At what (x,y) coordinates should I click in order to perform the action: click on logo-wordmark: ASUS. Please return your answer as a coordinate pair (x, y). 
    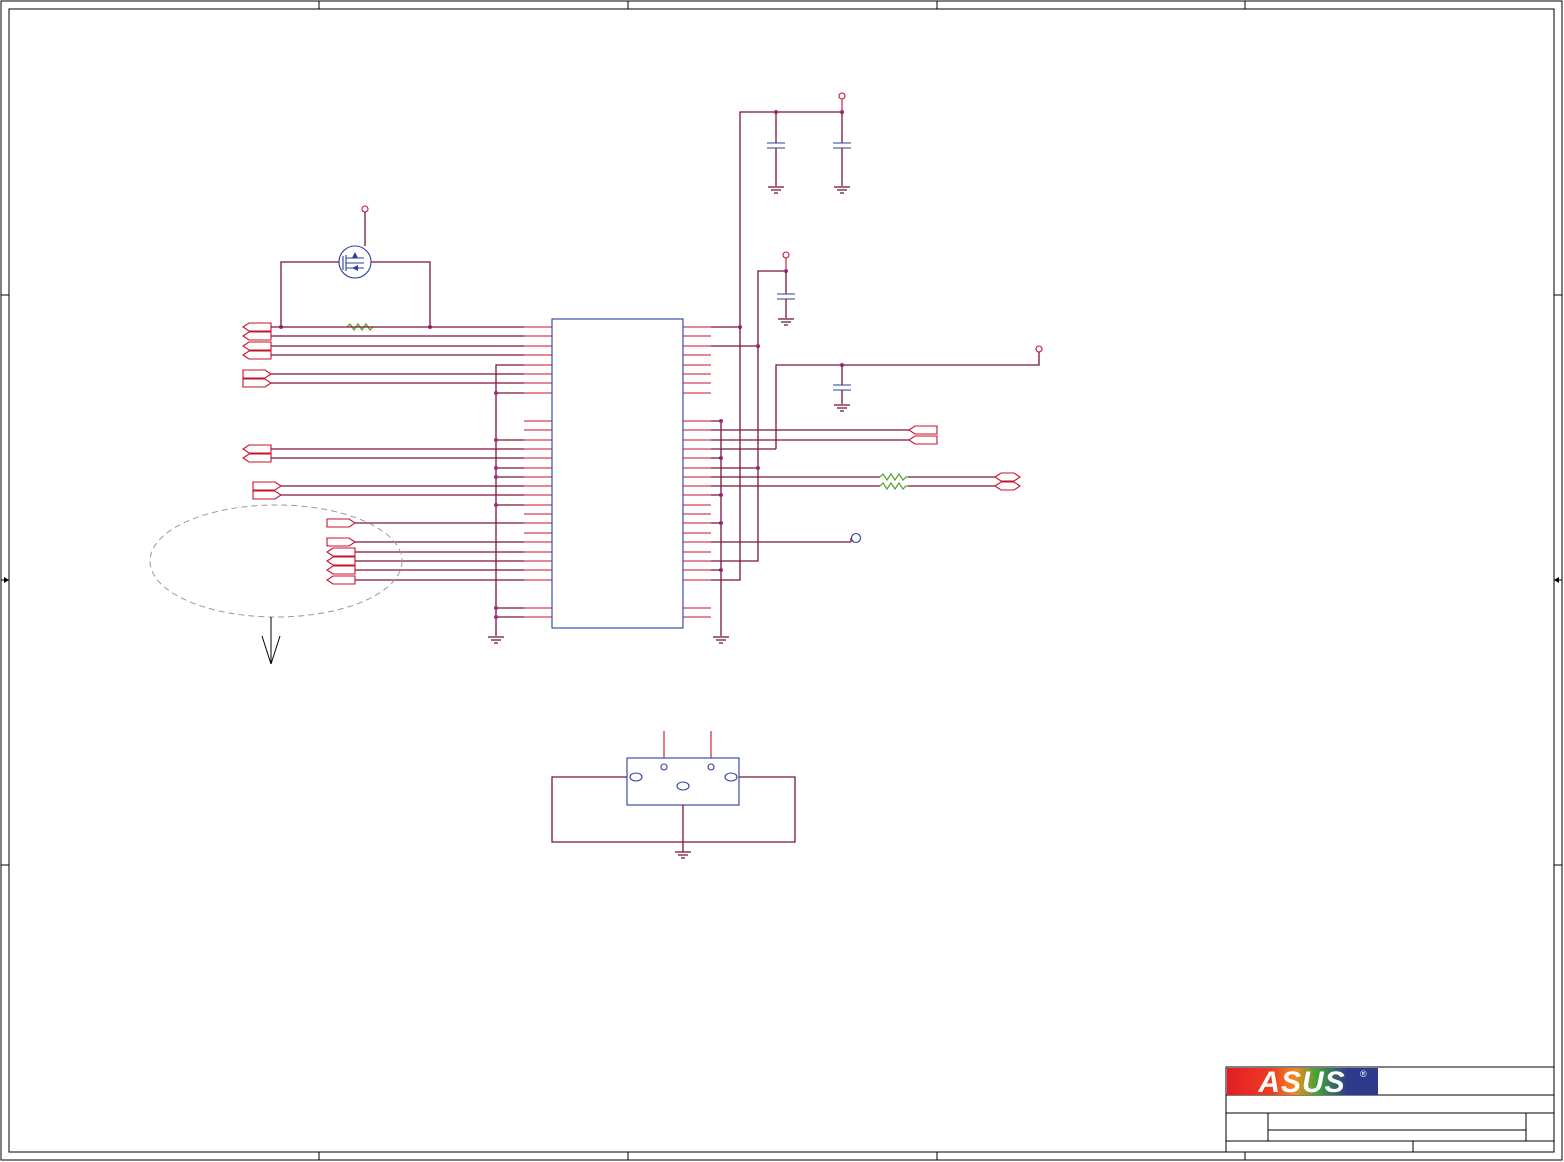
    Looking at the image, I should click on (1301, 1082).